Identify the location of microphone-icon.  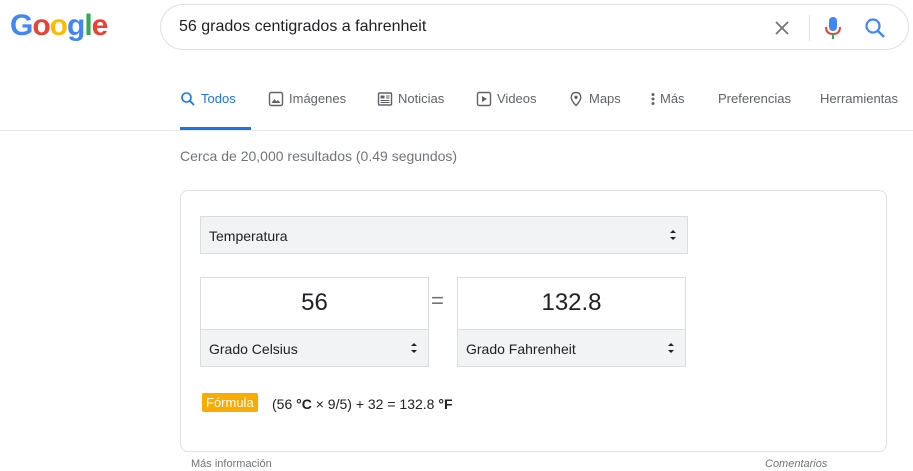
(833, 28).